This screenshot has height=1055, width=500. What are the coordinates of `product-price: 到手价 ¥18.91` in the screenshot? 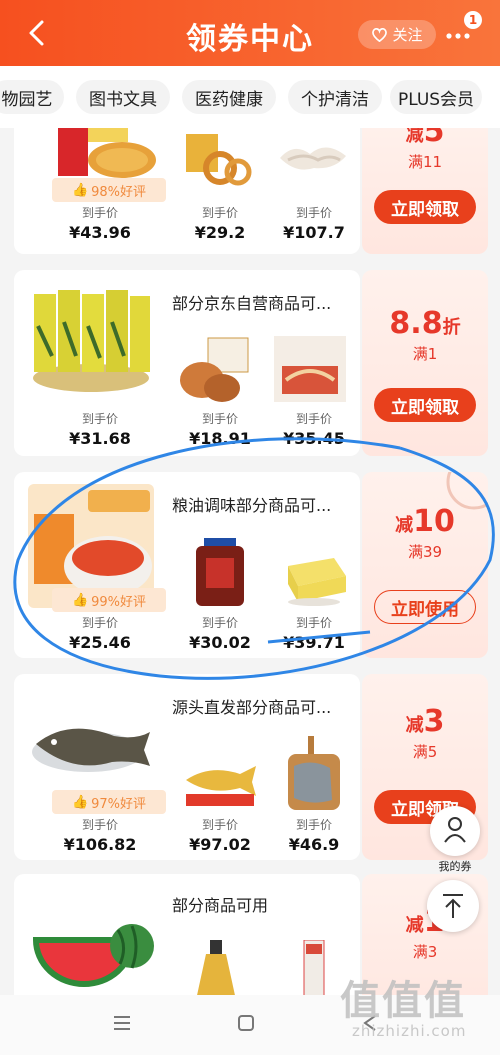 It's located at (220, 429).